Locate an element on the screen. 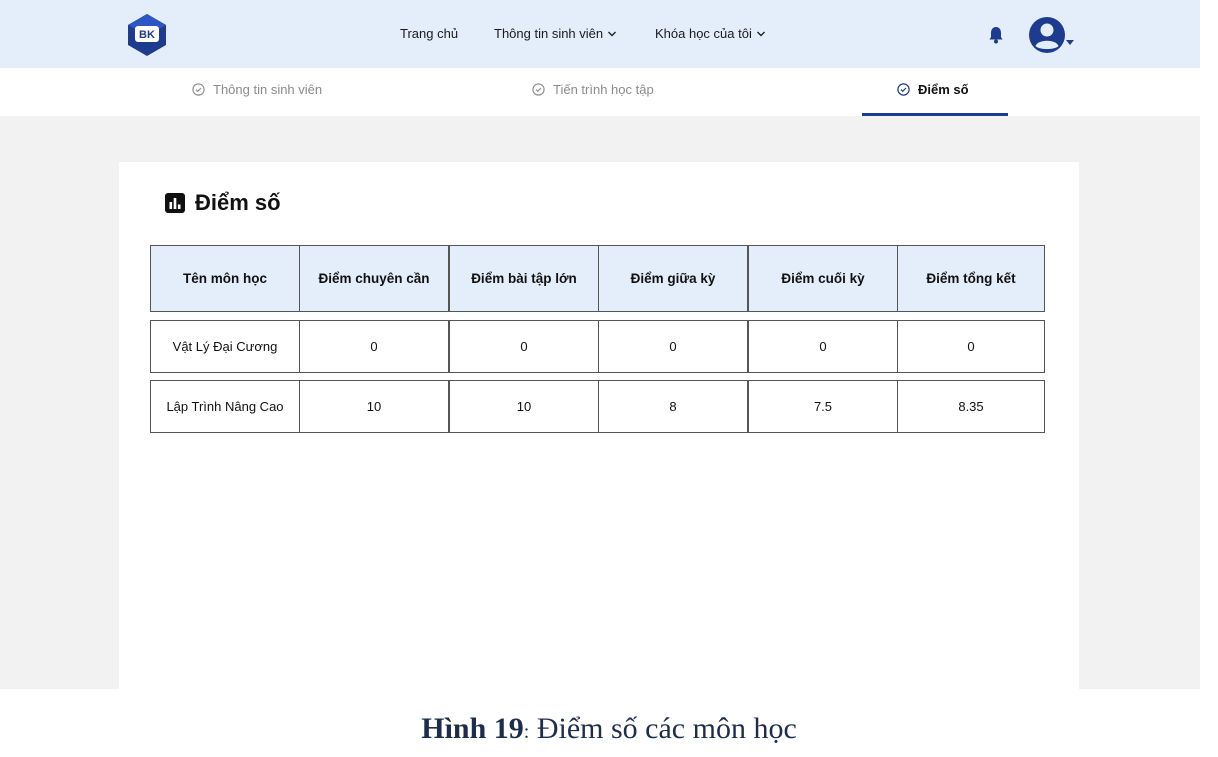 This screenshot has height=757, width=1218. table-header-cell: Điểm giữa kỳ is located at coordinates (673, 278).